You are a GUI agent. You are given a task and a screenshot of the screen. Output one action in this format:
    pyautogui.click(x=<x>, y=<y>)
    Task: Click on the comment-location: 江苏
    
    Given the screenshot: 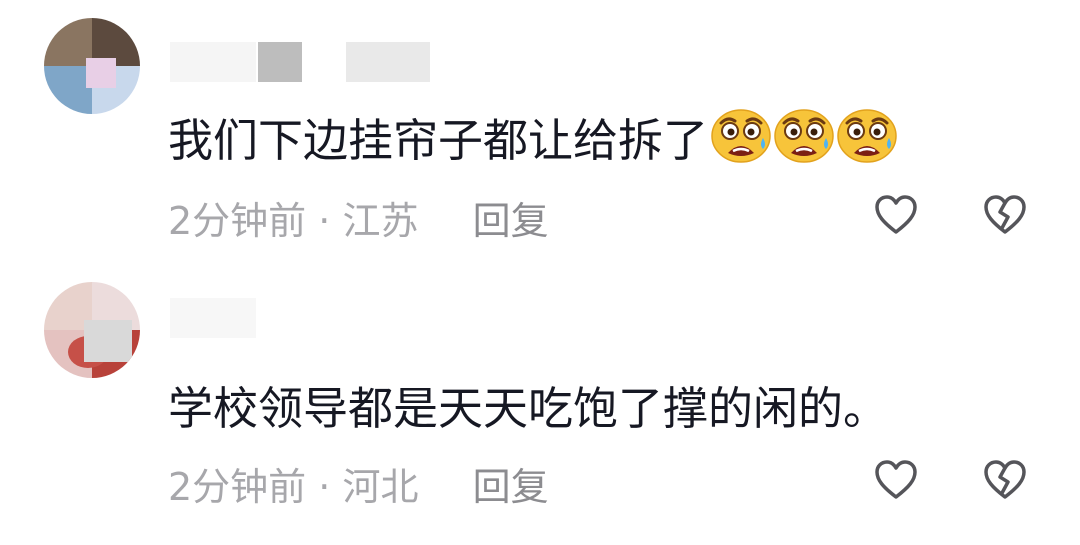 What is the action you would take?
    pyautogui.click(x=380, y=221)
    